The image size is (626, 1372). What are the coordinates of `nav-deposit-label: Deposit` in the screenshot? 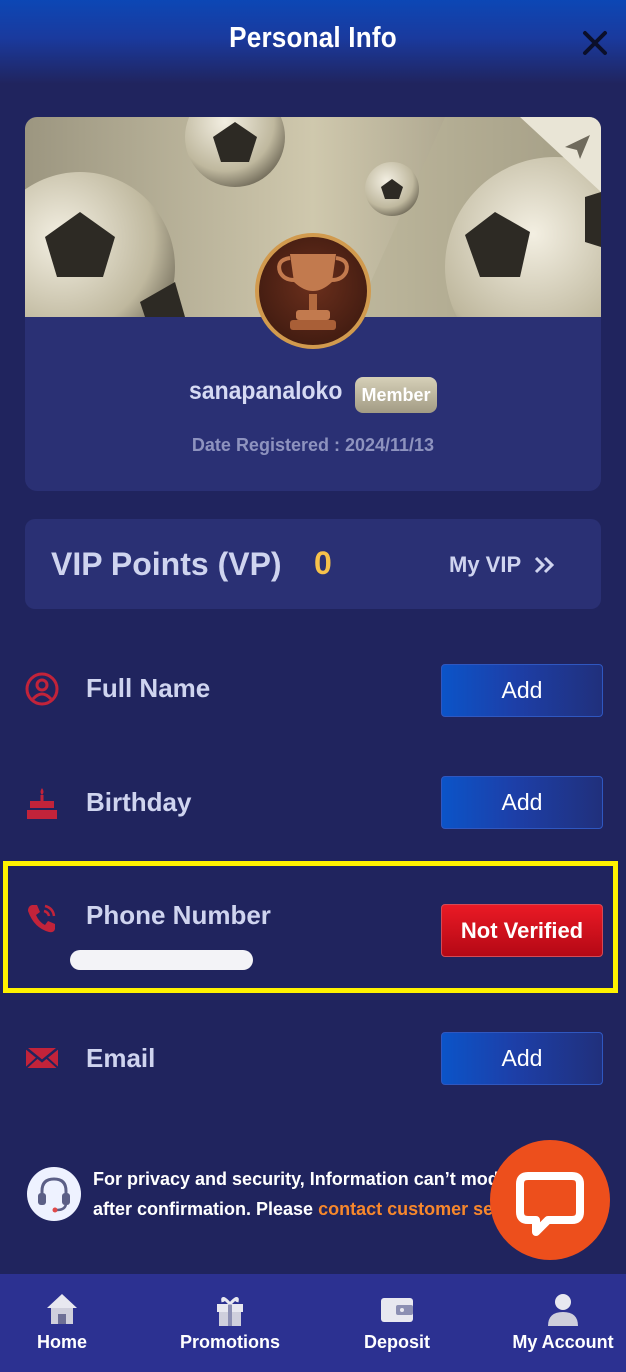 It's located at (396, 1342).